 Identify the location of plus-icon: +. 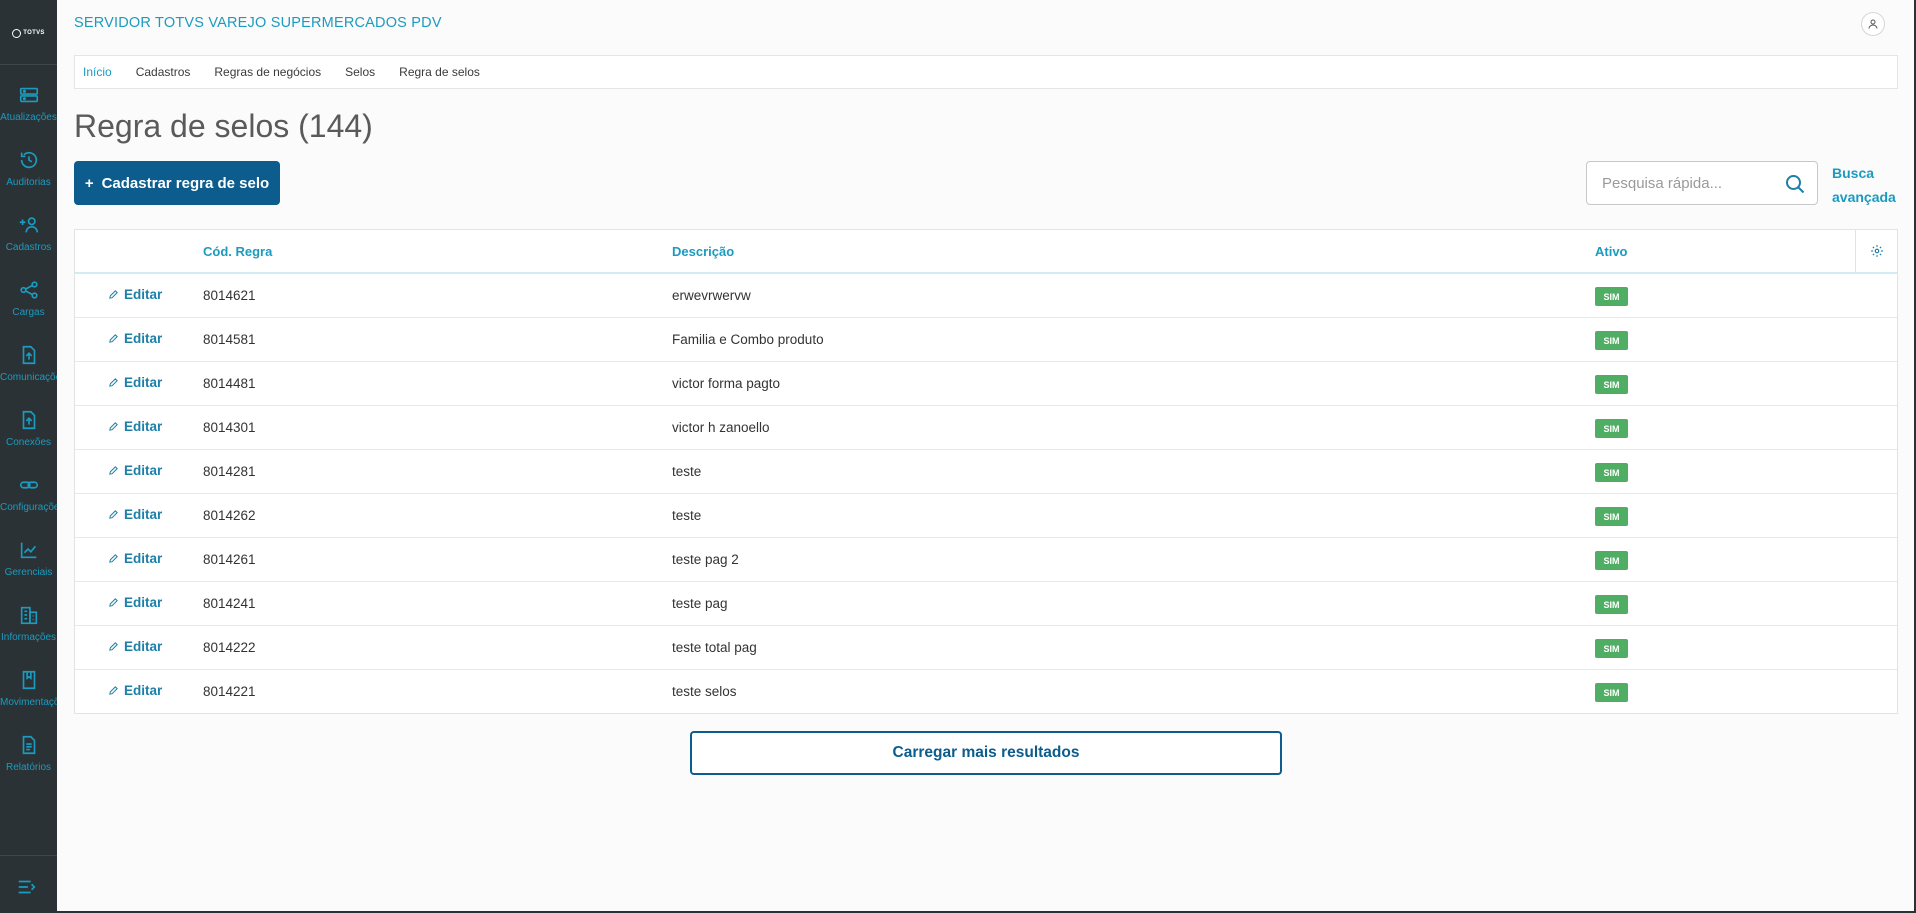
(89, 183).